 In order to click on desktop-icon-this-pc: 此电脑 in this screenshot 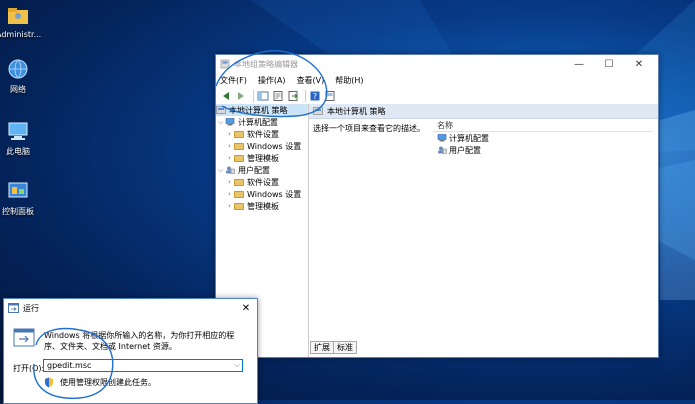, I will do `click(20, 138)`.